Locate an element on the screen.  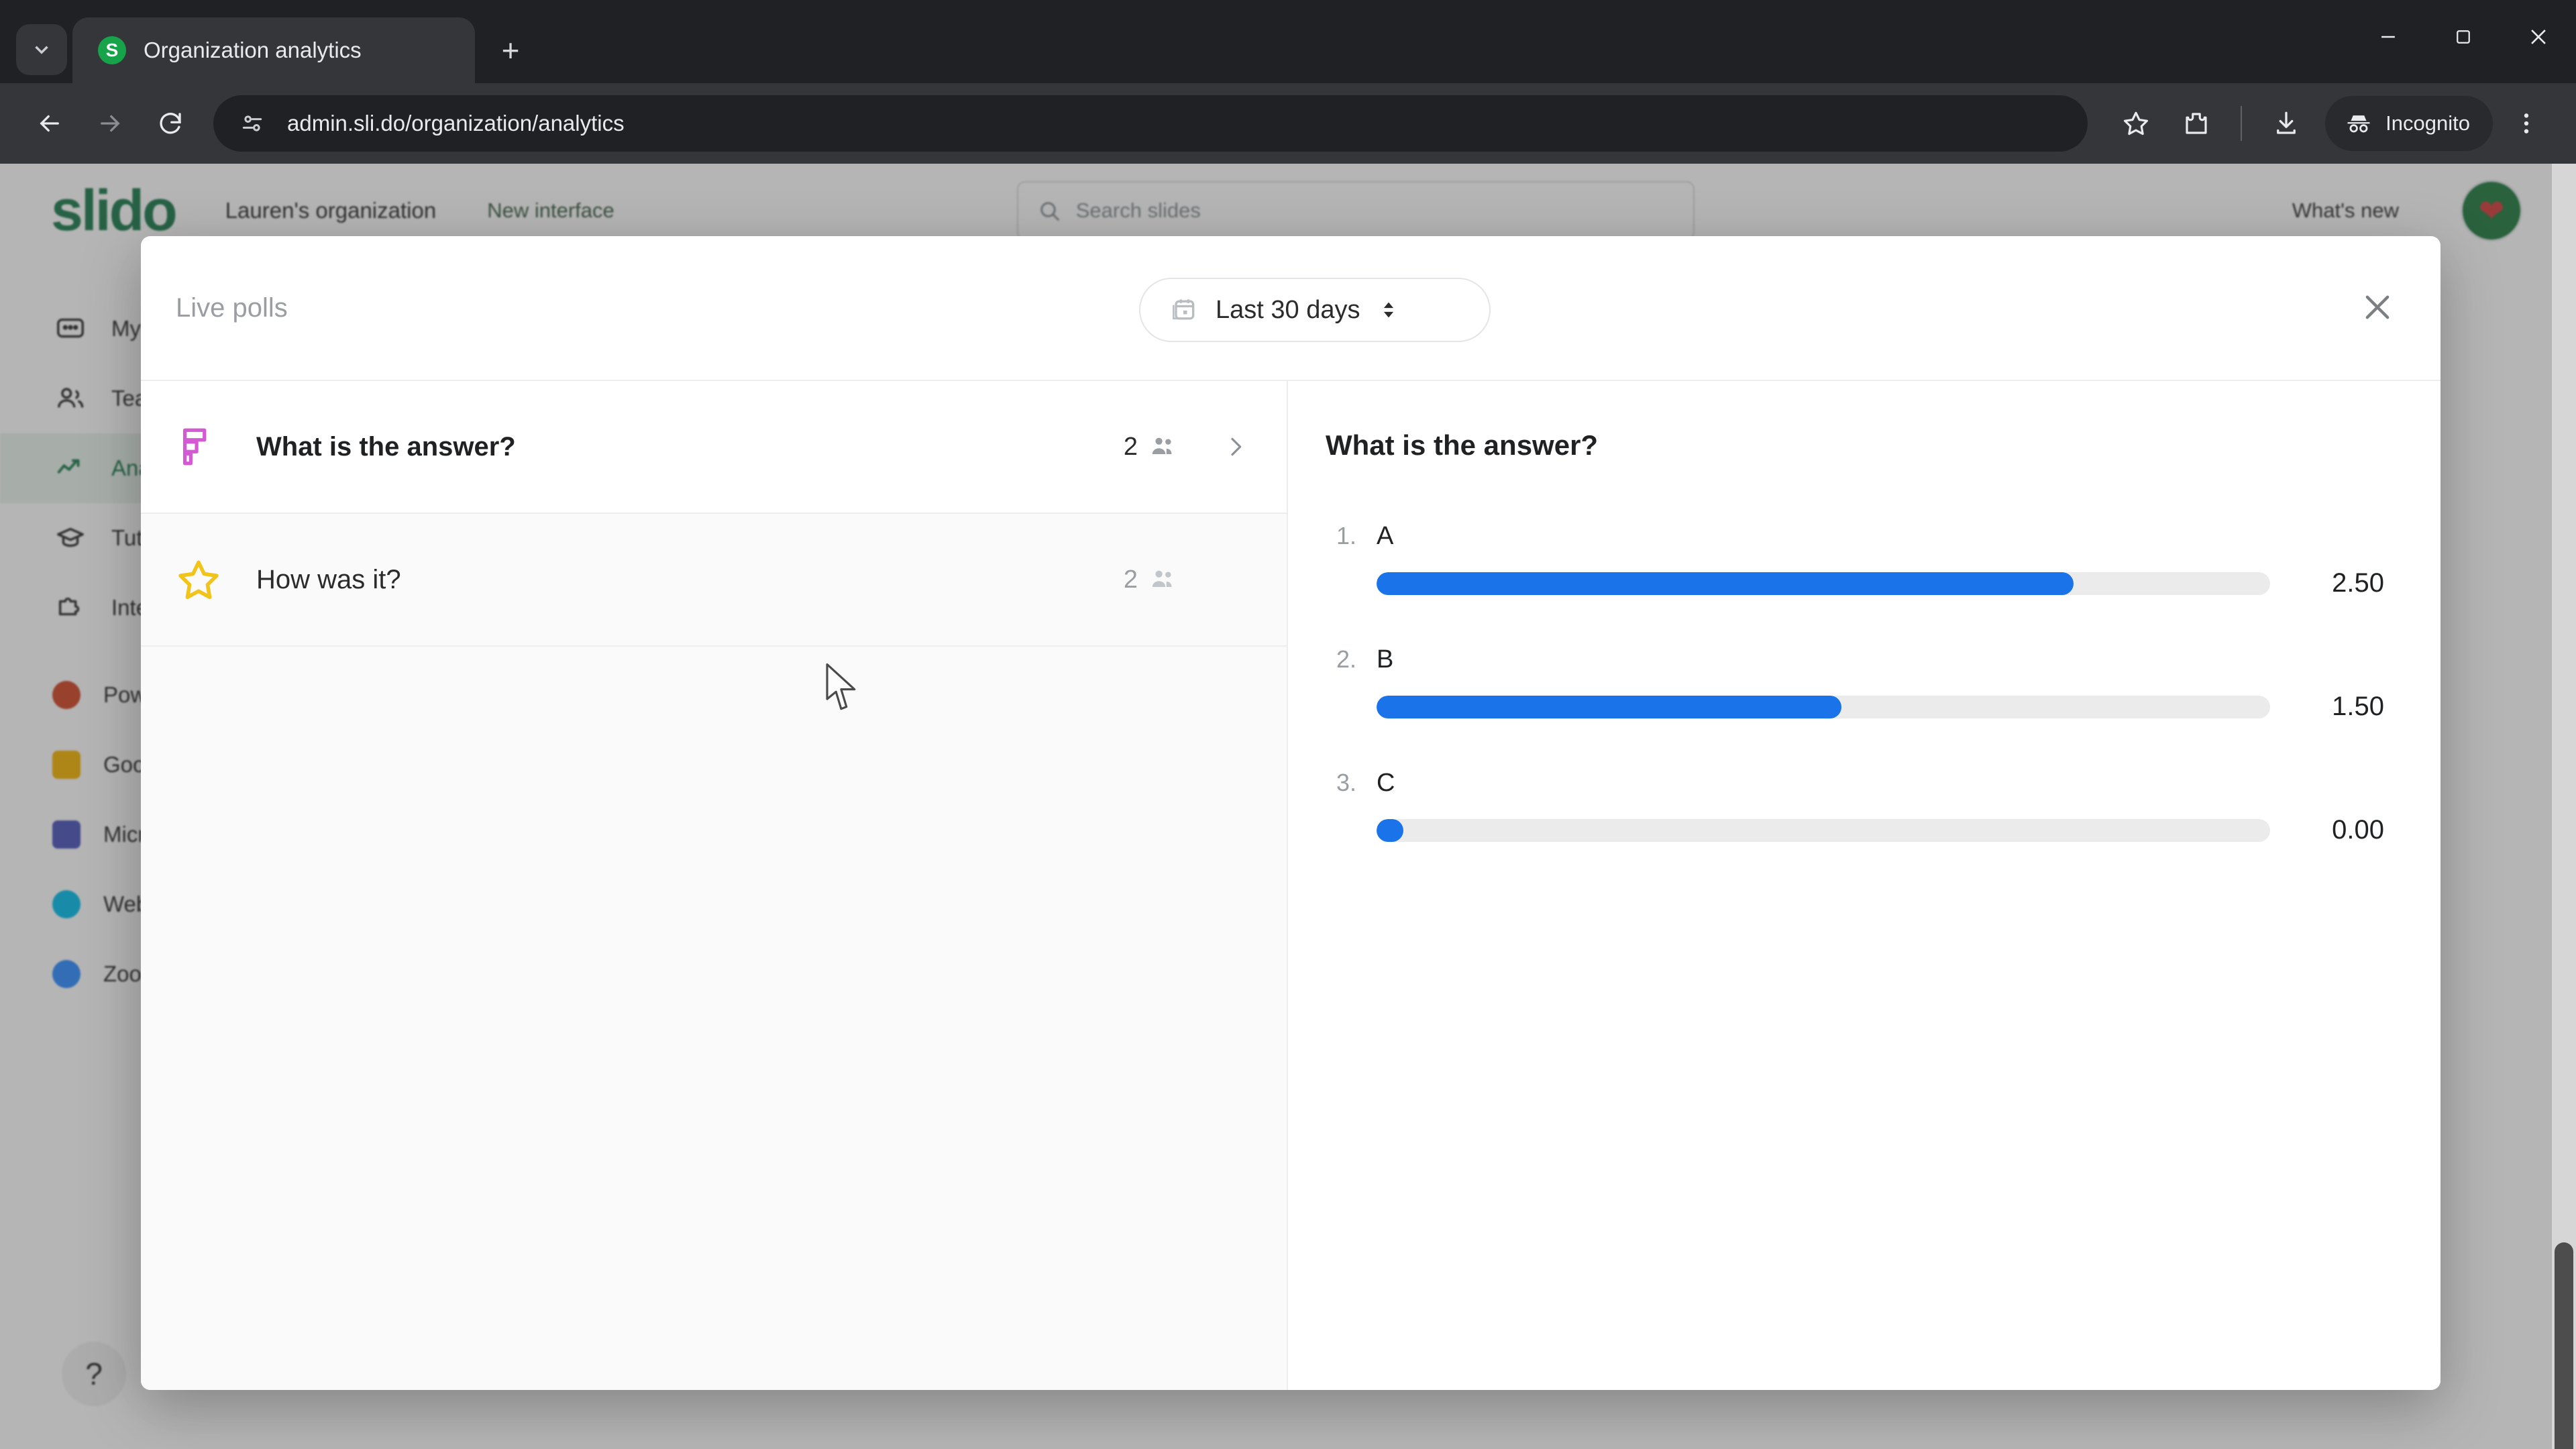
maximize-icon is located at coordinates (2463, 37).